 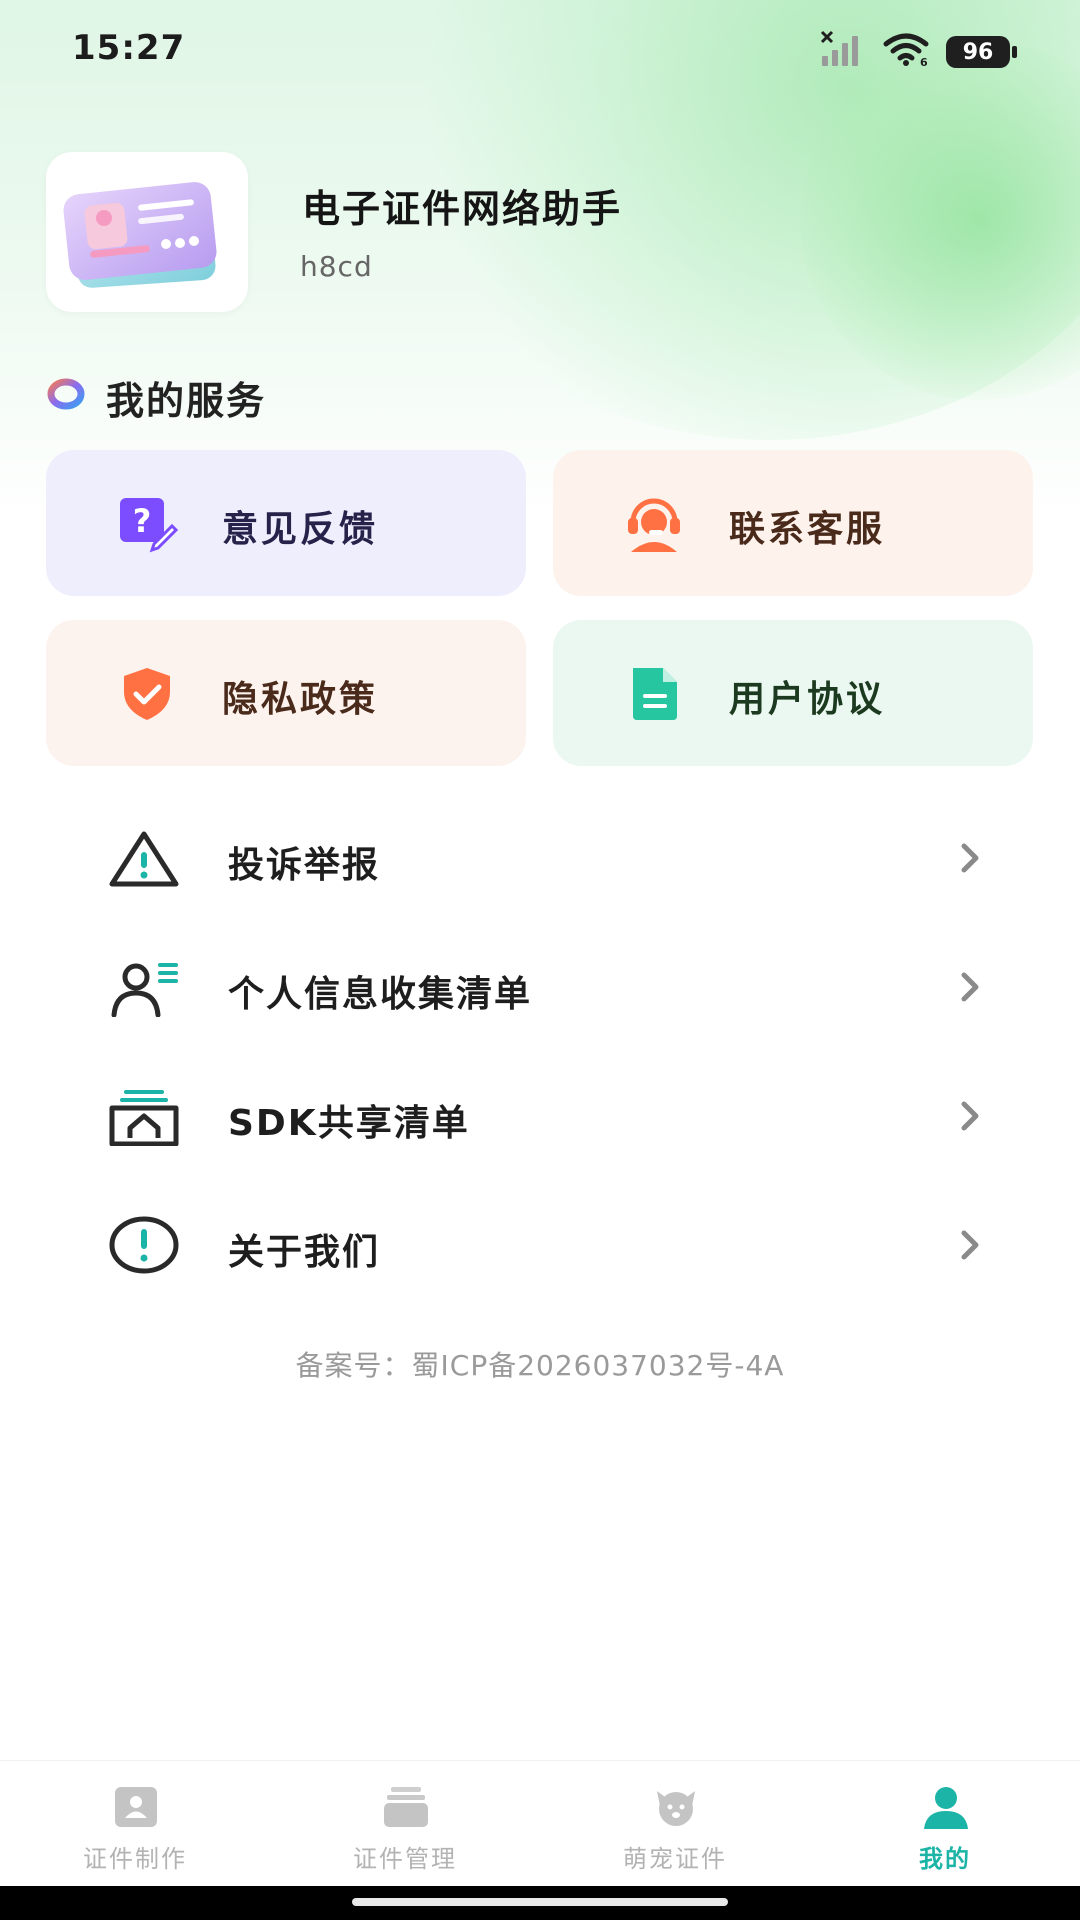 What do you see at coordinates (147, 693) in the screenshot?
I see `privacy-shield-icon` at bounding box center [147, 693].